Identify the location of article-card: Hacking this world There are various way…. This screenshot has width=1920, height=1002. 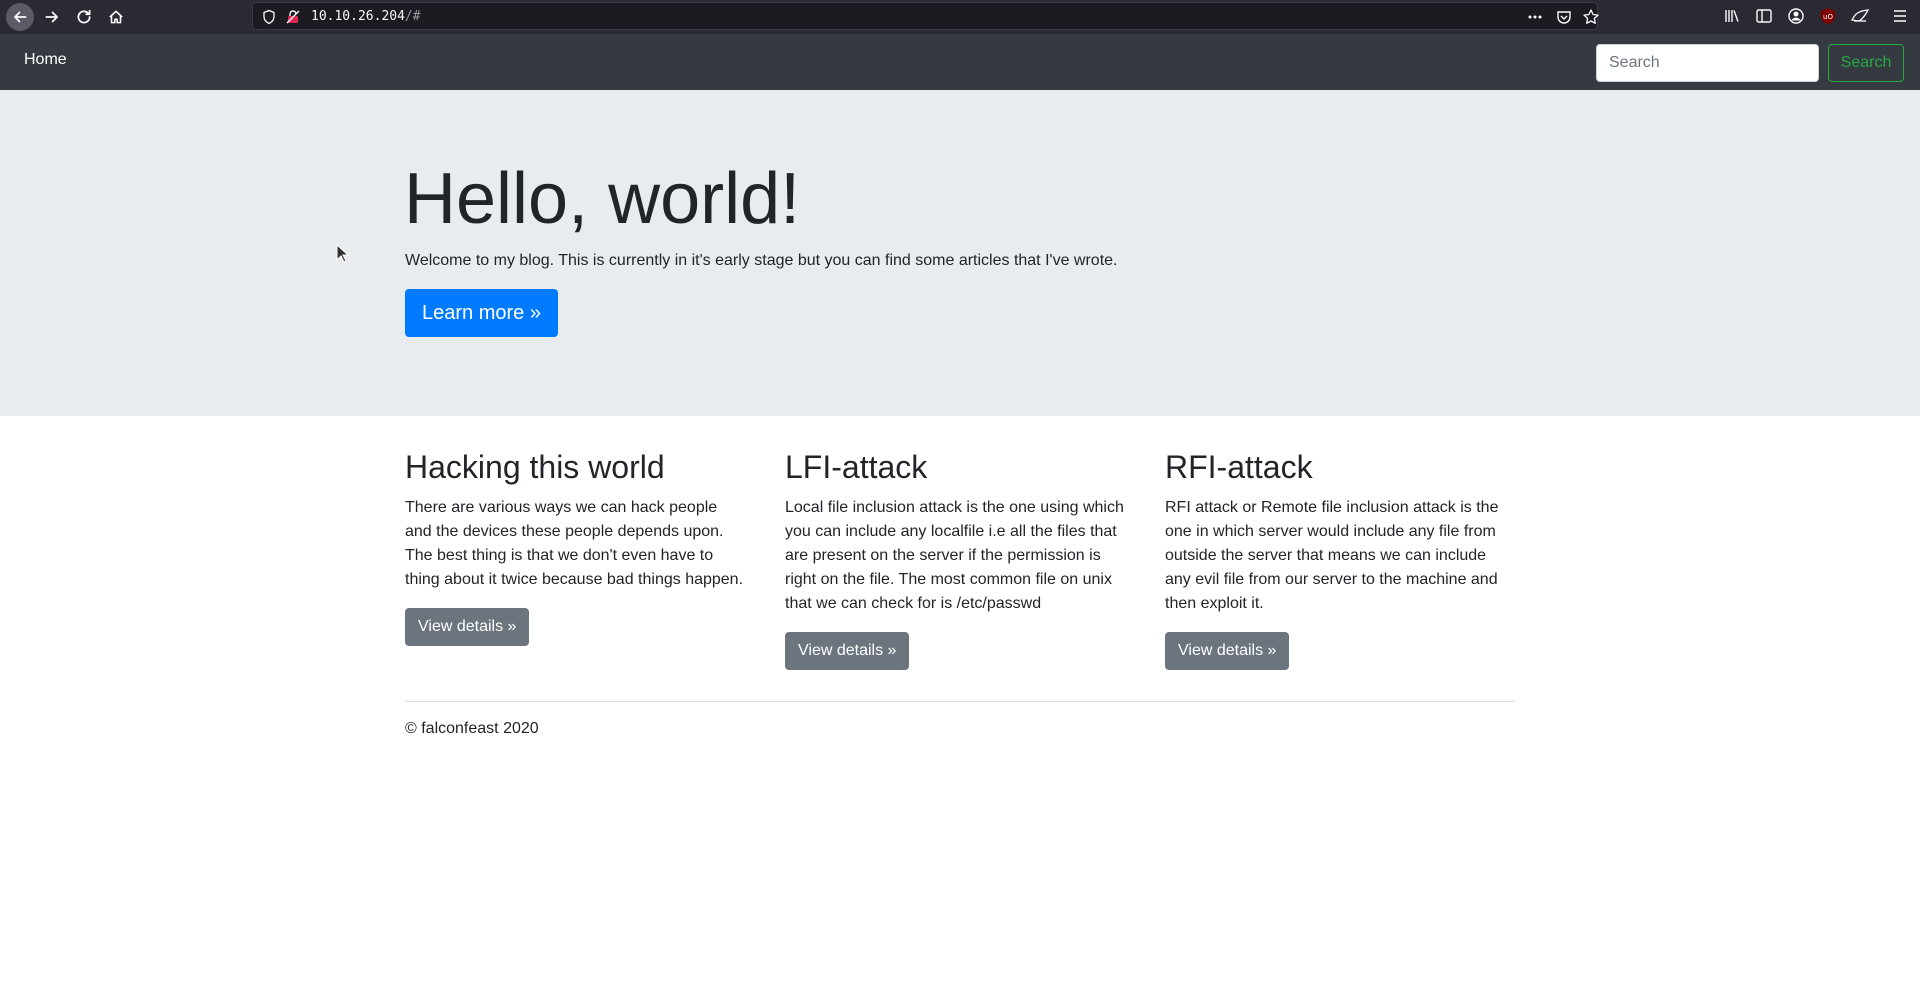
(575, 547).